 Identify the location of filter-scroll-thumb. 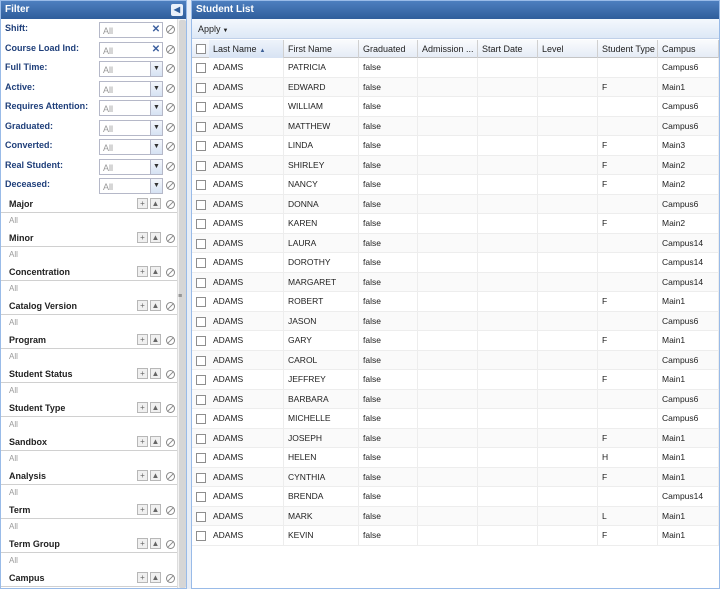
(182, 304).